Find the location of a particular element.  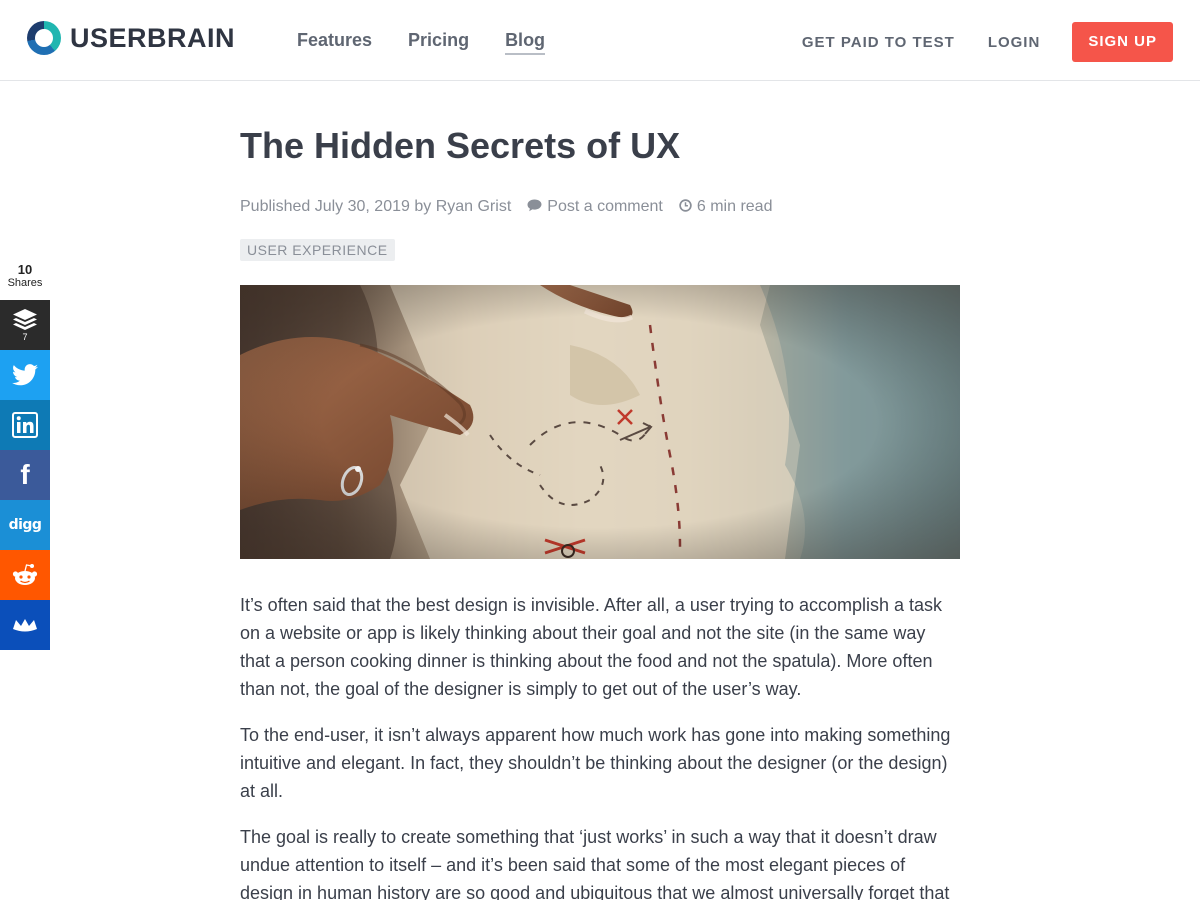

share-linkedin-button is located at coordinates (25, 425).